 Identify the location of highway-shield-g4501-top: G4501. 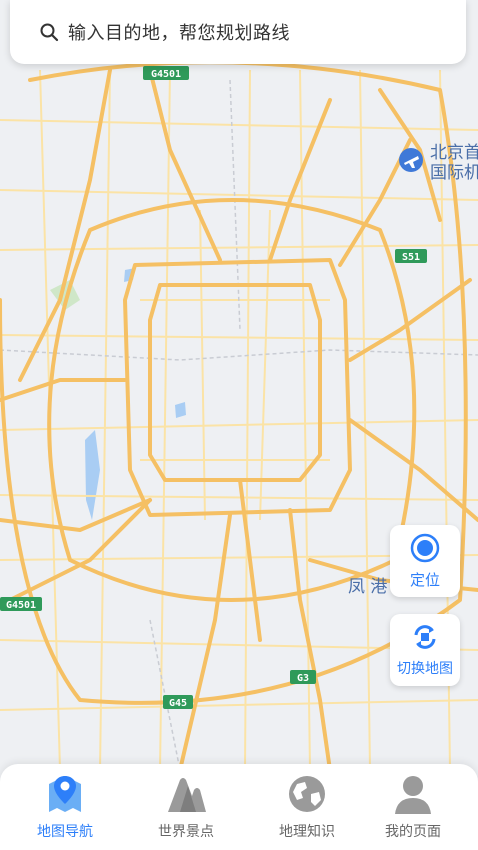
(166, 73).